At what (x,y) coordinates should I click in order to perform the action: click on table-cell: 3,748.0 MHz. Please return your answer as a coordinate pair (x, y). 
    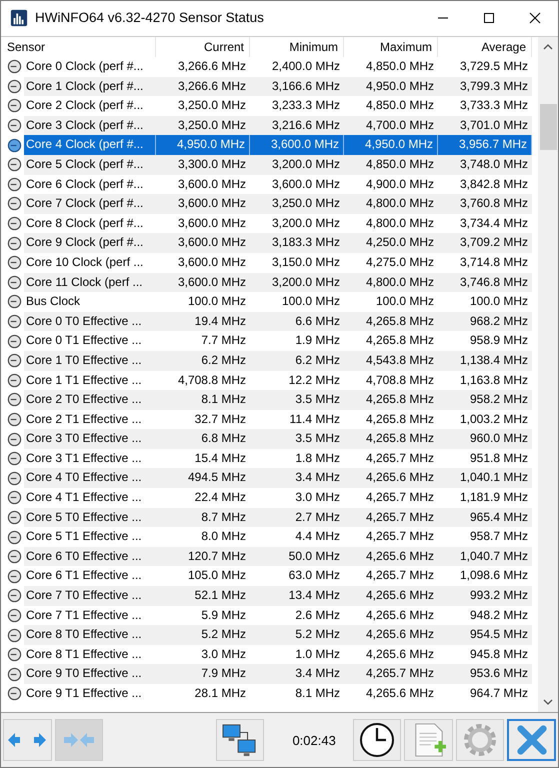
    Looking at the image, I should click on (485, 164).